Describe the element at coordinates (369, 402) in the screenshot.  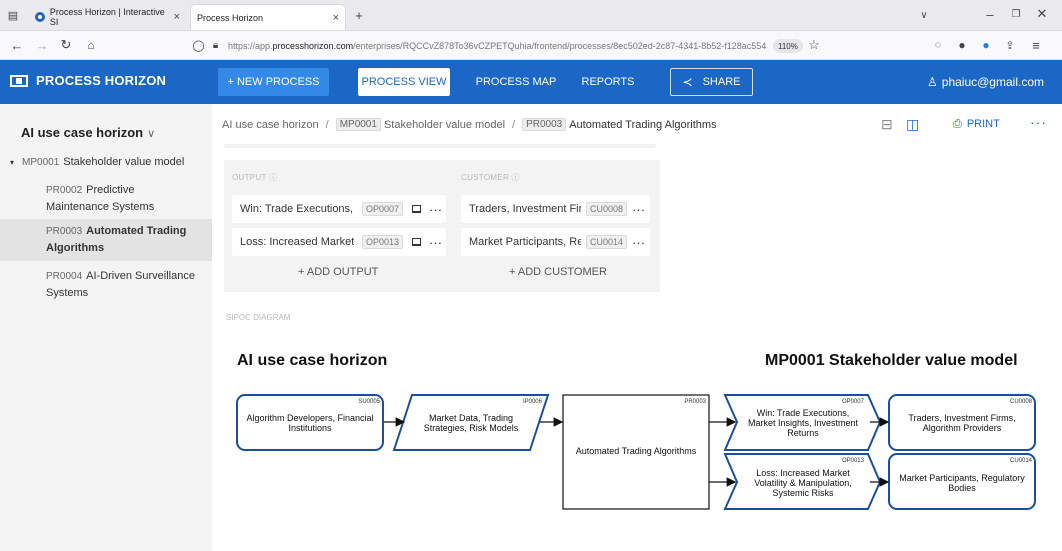
I see `supplier-code: SU0005` at that location.